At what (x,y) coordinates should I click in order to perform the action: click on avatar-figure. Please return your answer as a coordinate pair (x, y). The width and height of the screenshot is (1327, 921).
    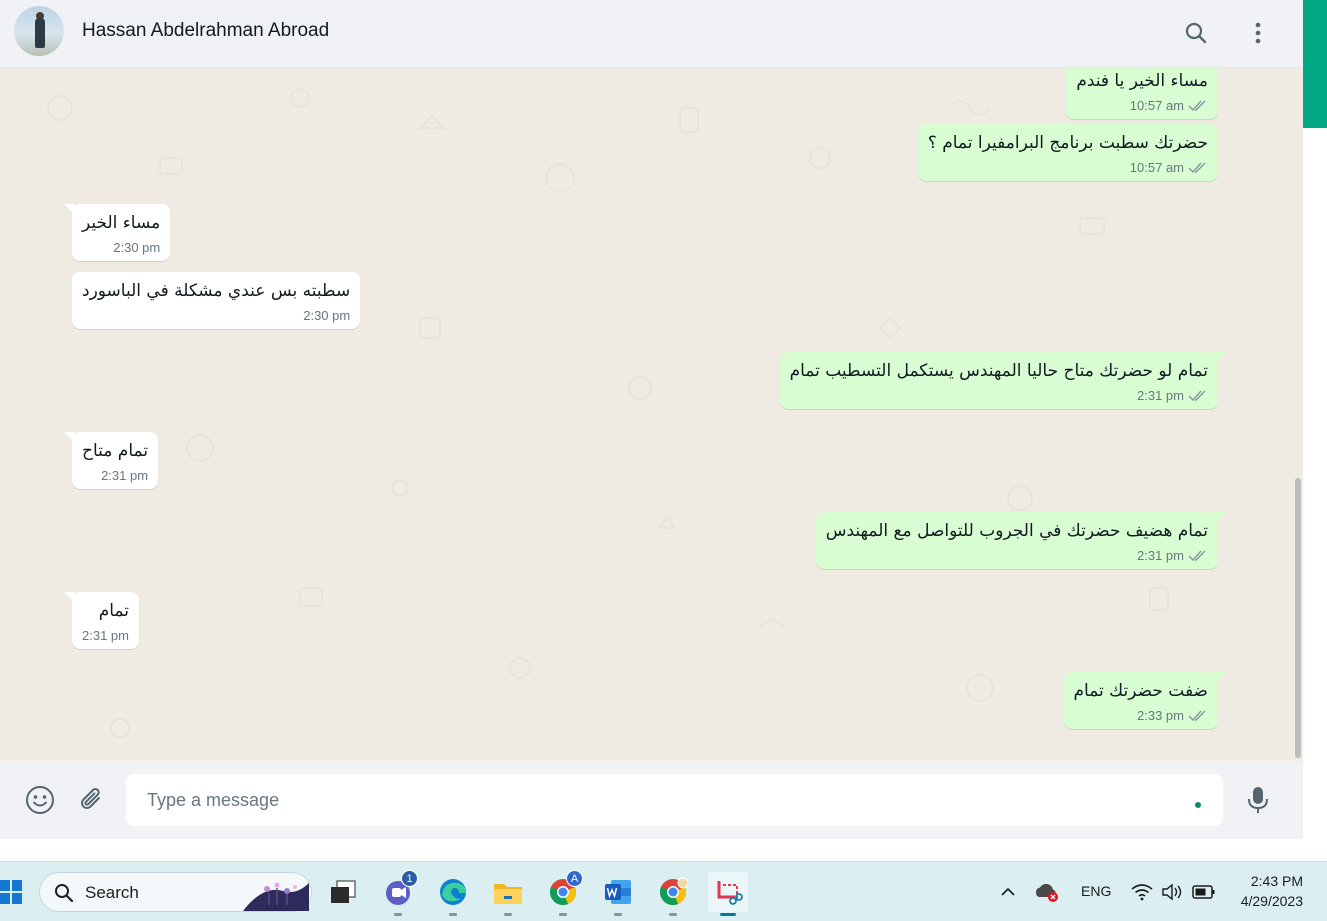
    Looking at the image, I should click on (40, 33).